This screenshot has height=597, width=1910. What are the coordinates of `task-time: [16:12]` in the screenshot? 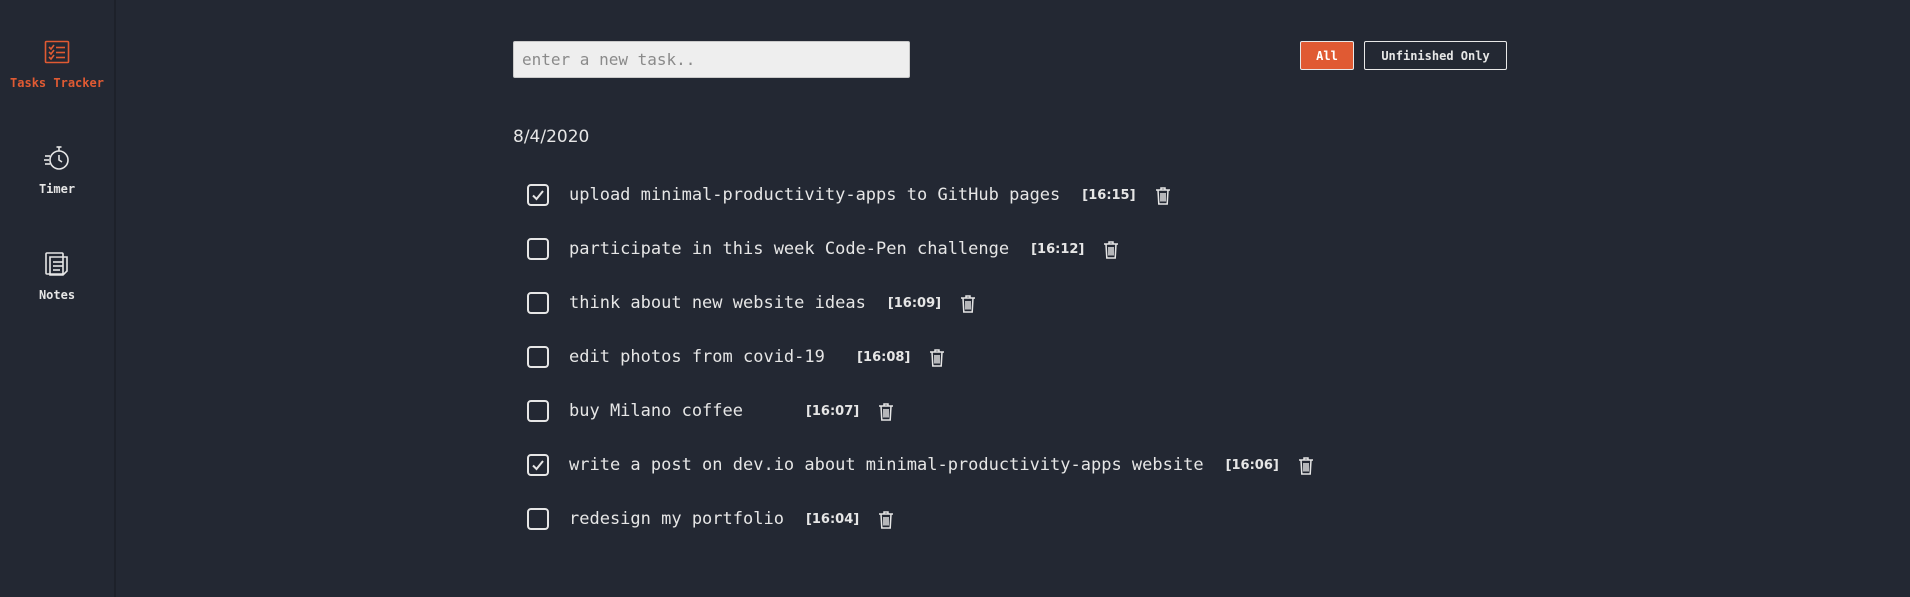 It's located at (1058, 249).